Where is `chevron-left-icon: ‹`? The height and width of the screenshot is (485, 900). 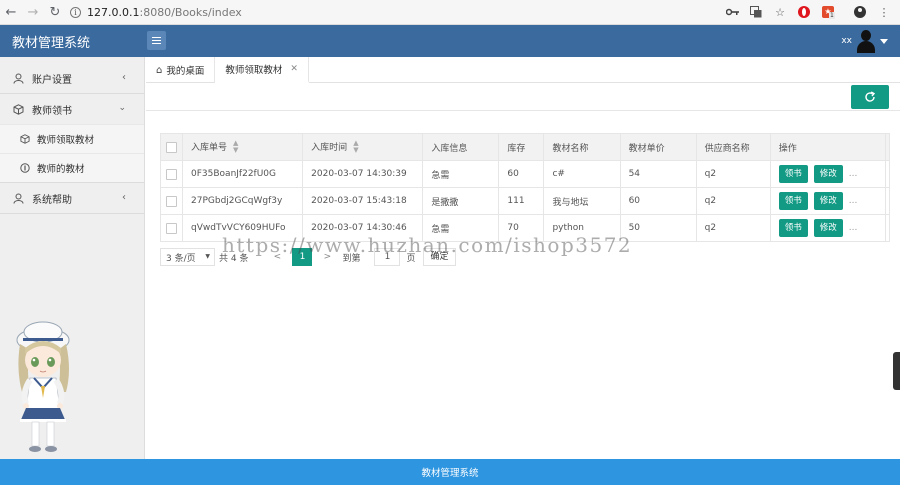
chevron-left-icon: ‹ is located at coordinates (124, 197).